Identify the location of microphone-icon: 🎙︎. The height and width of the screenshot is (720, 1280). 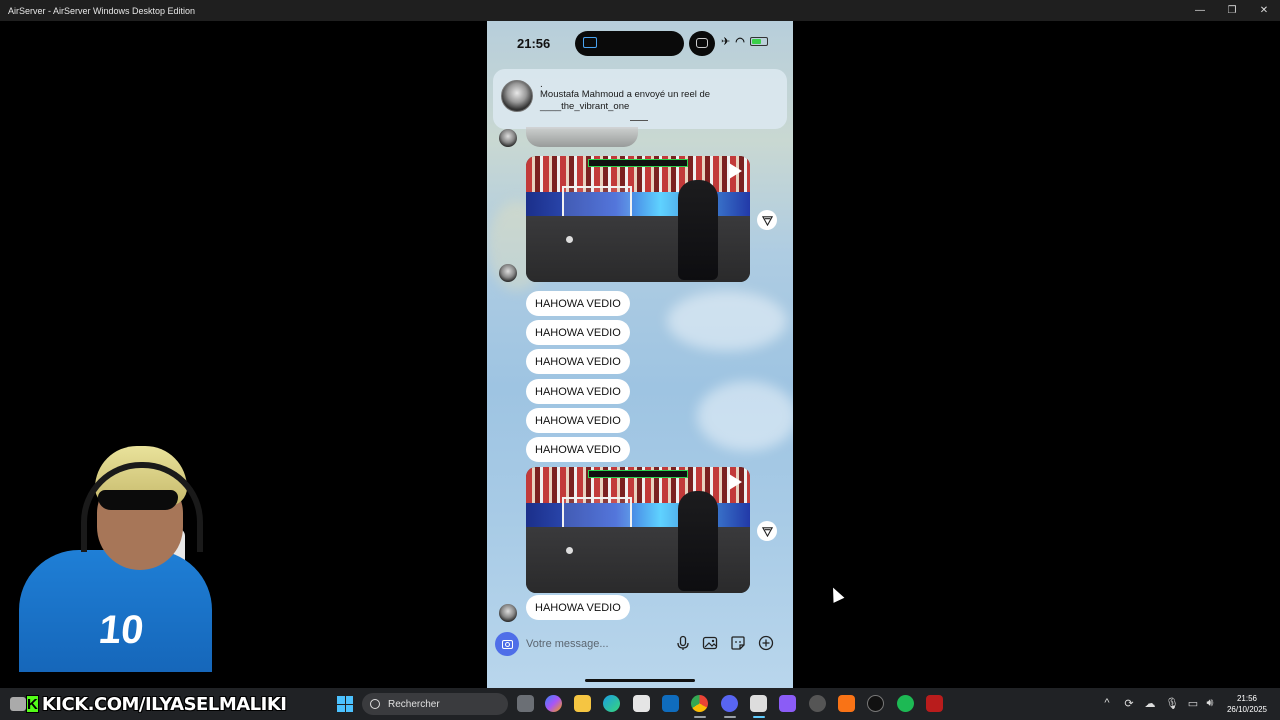
(1172, 703).